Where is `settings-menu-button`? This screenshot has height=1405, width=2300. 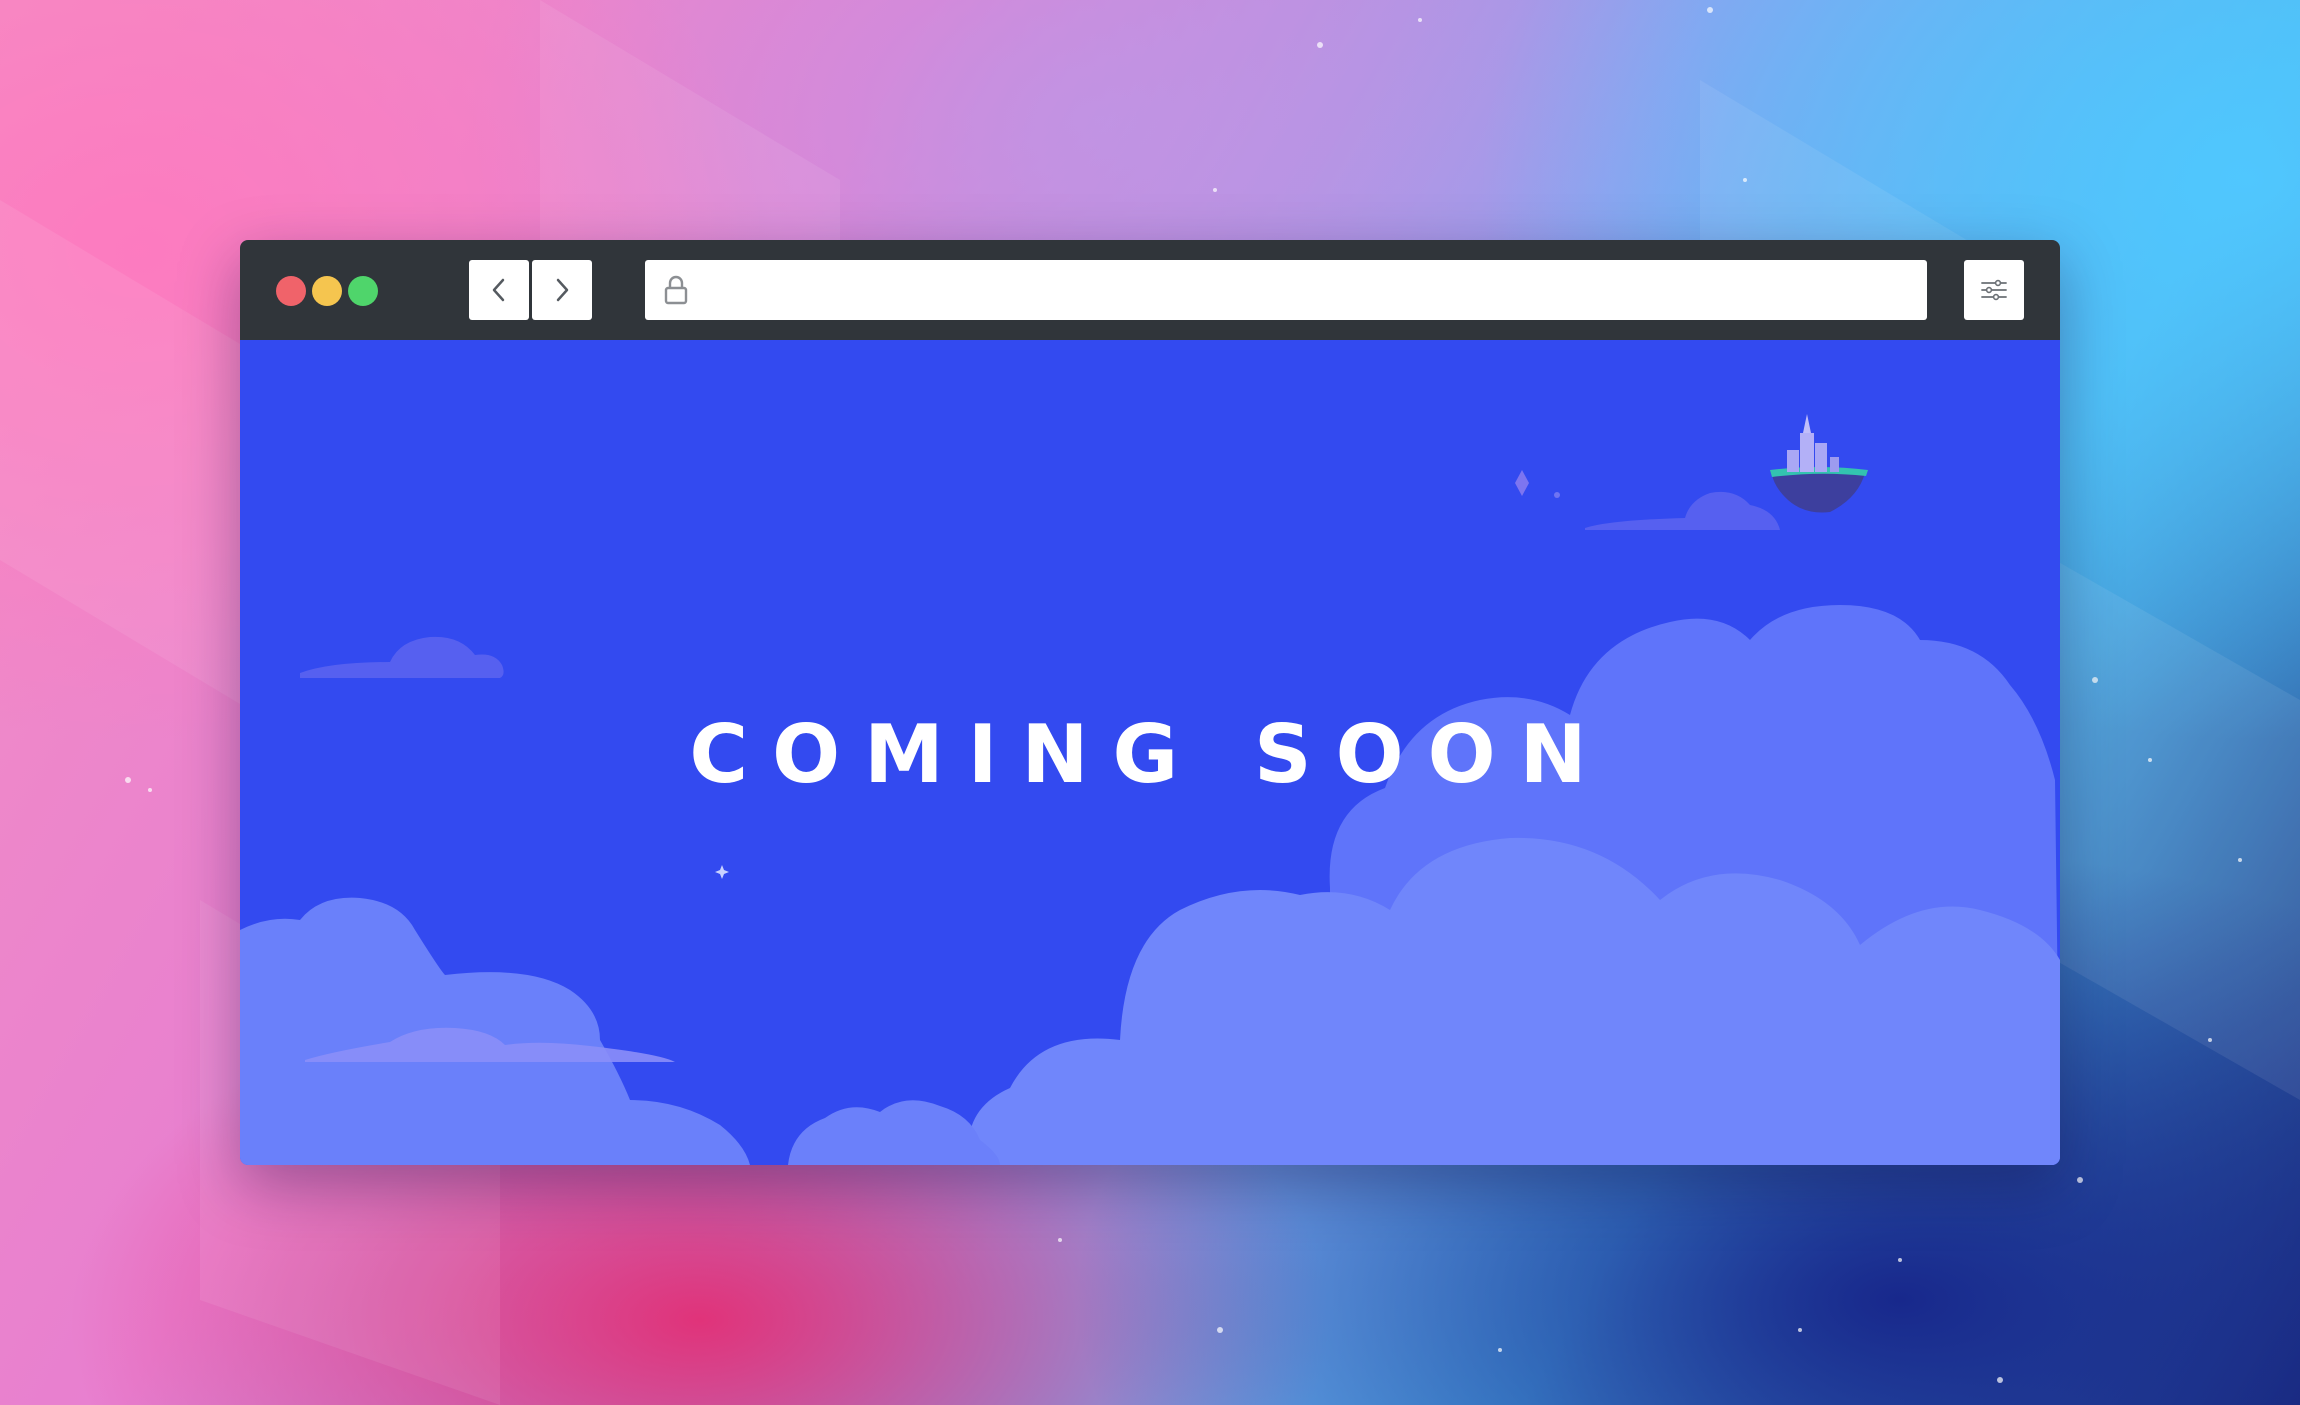
settings-menu-button is located at coordinates (1994, 290).